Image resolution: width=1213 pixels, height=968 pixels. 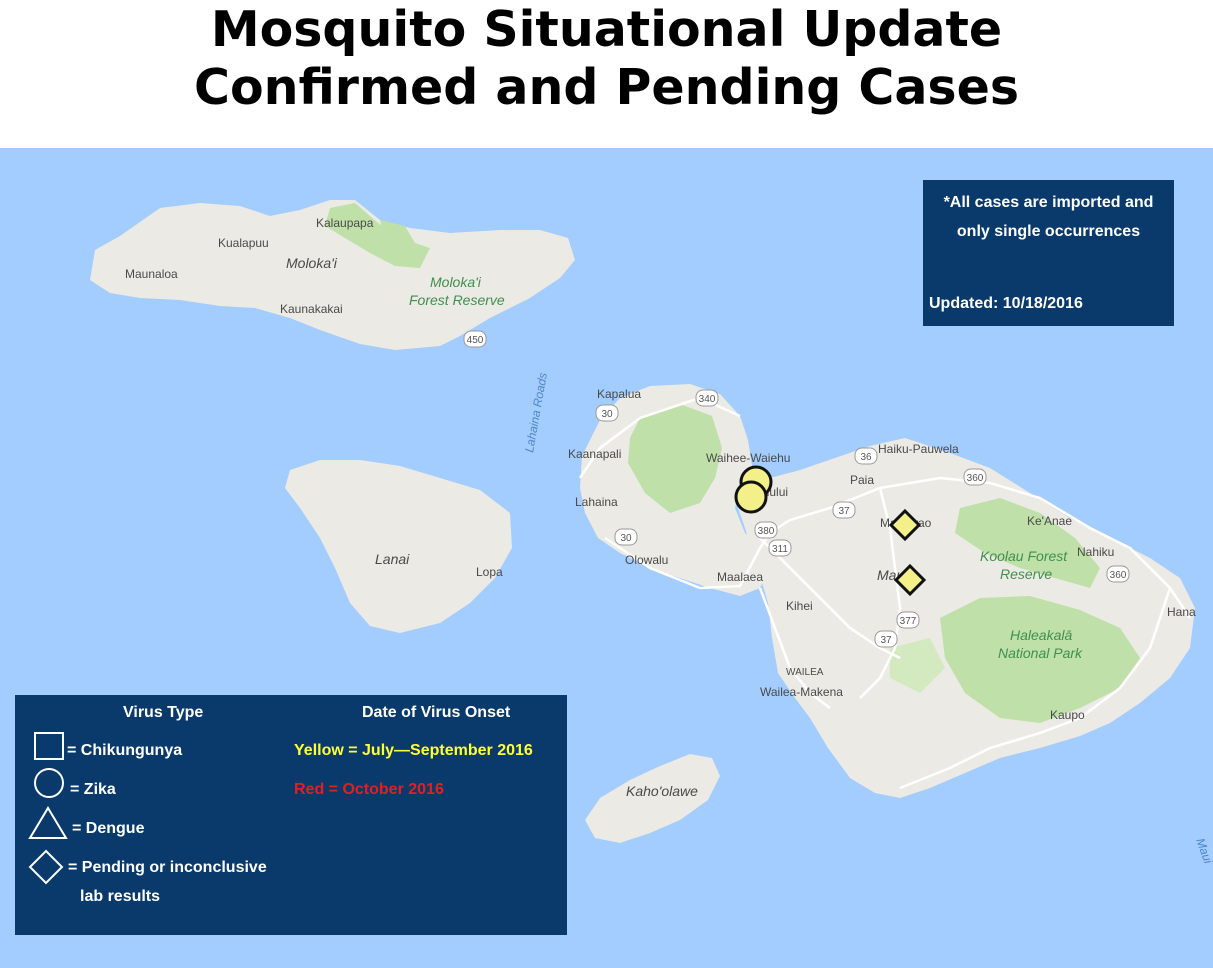 I want to click on label-kualapuu: Kualapuu, so click(x=243, y=243).